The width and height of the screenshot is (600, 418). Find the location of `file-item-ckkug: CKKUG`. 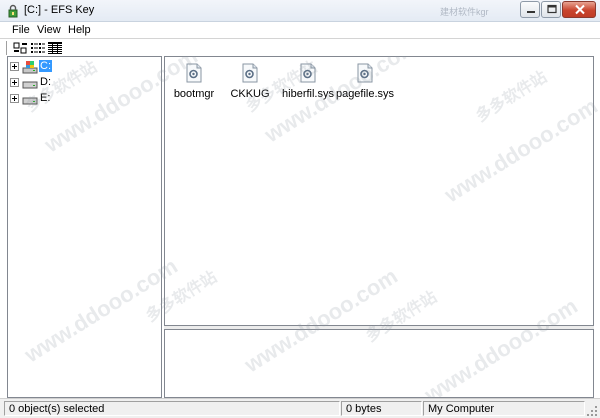

file-item-ckkug: CKKUG is located at coordinates (250, 83).